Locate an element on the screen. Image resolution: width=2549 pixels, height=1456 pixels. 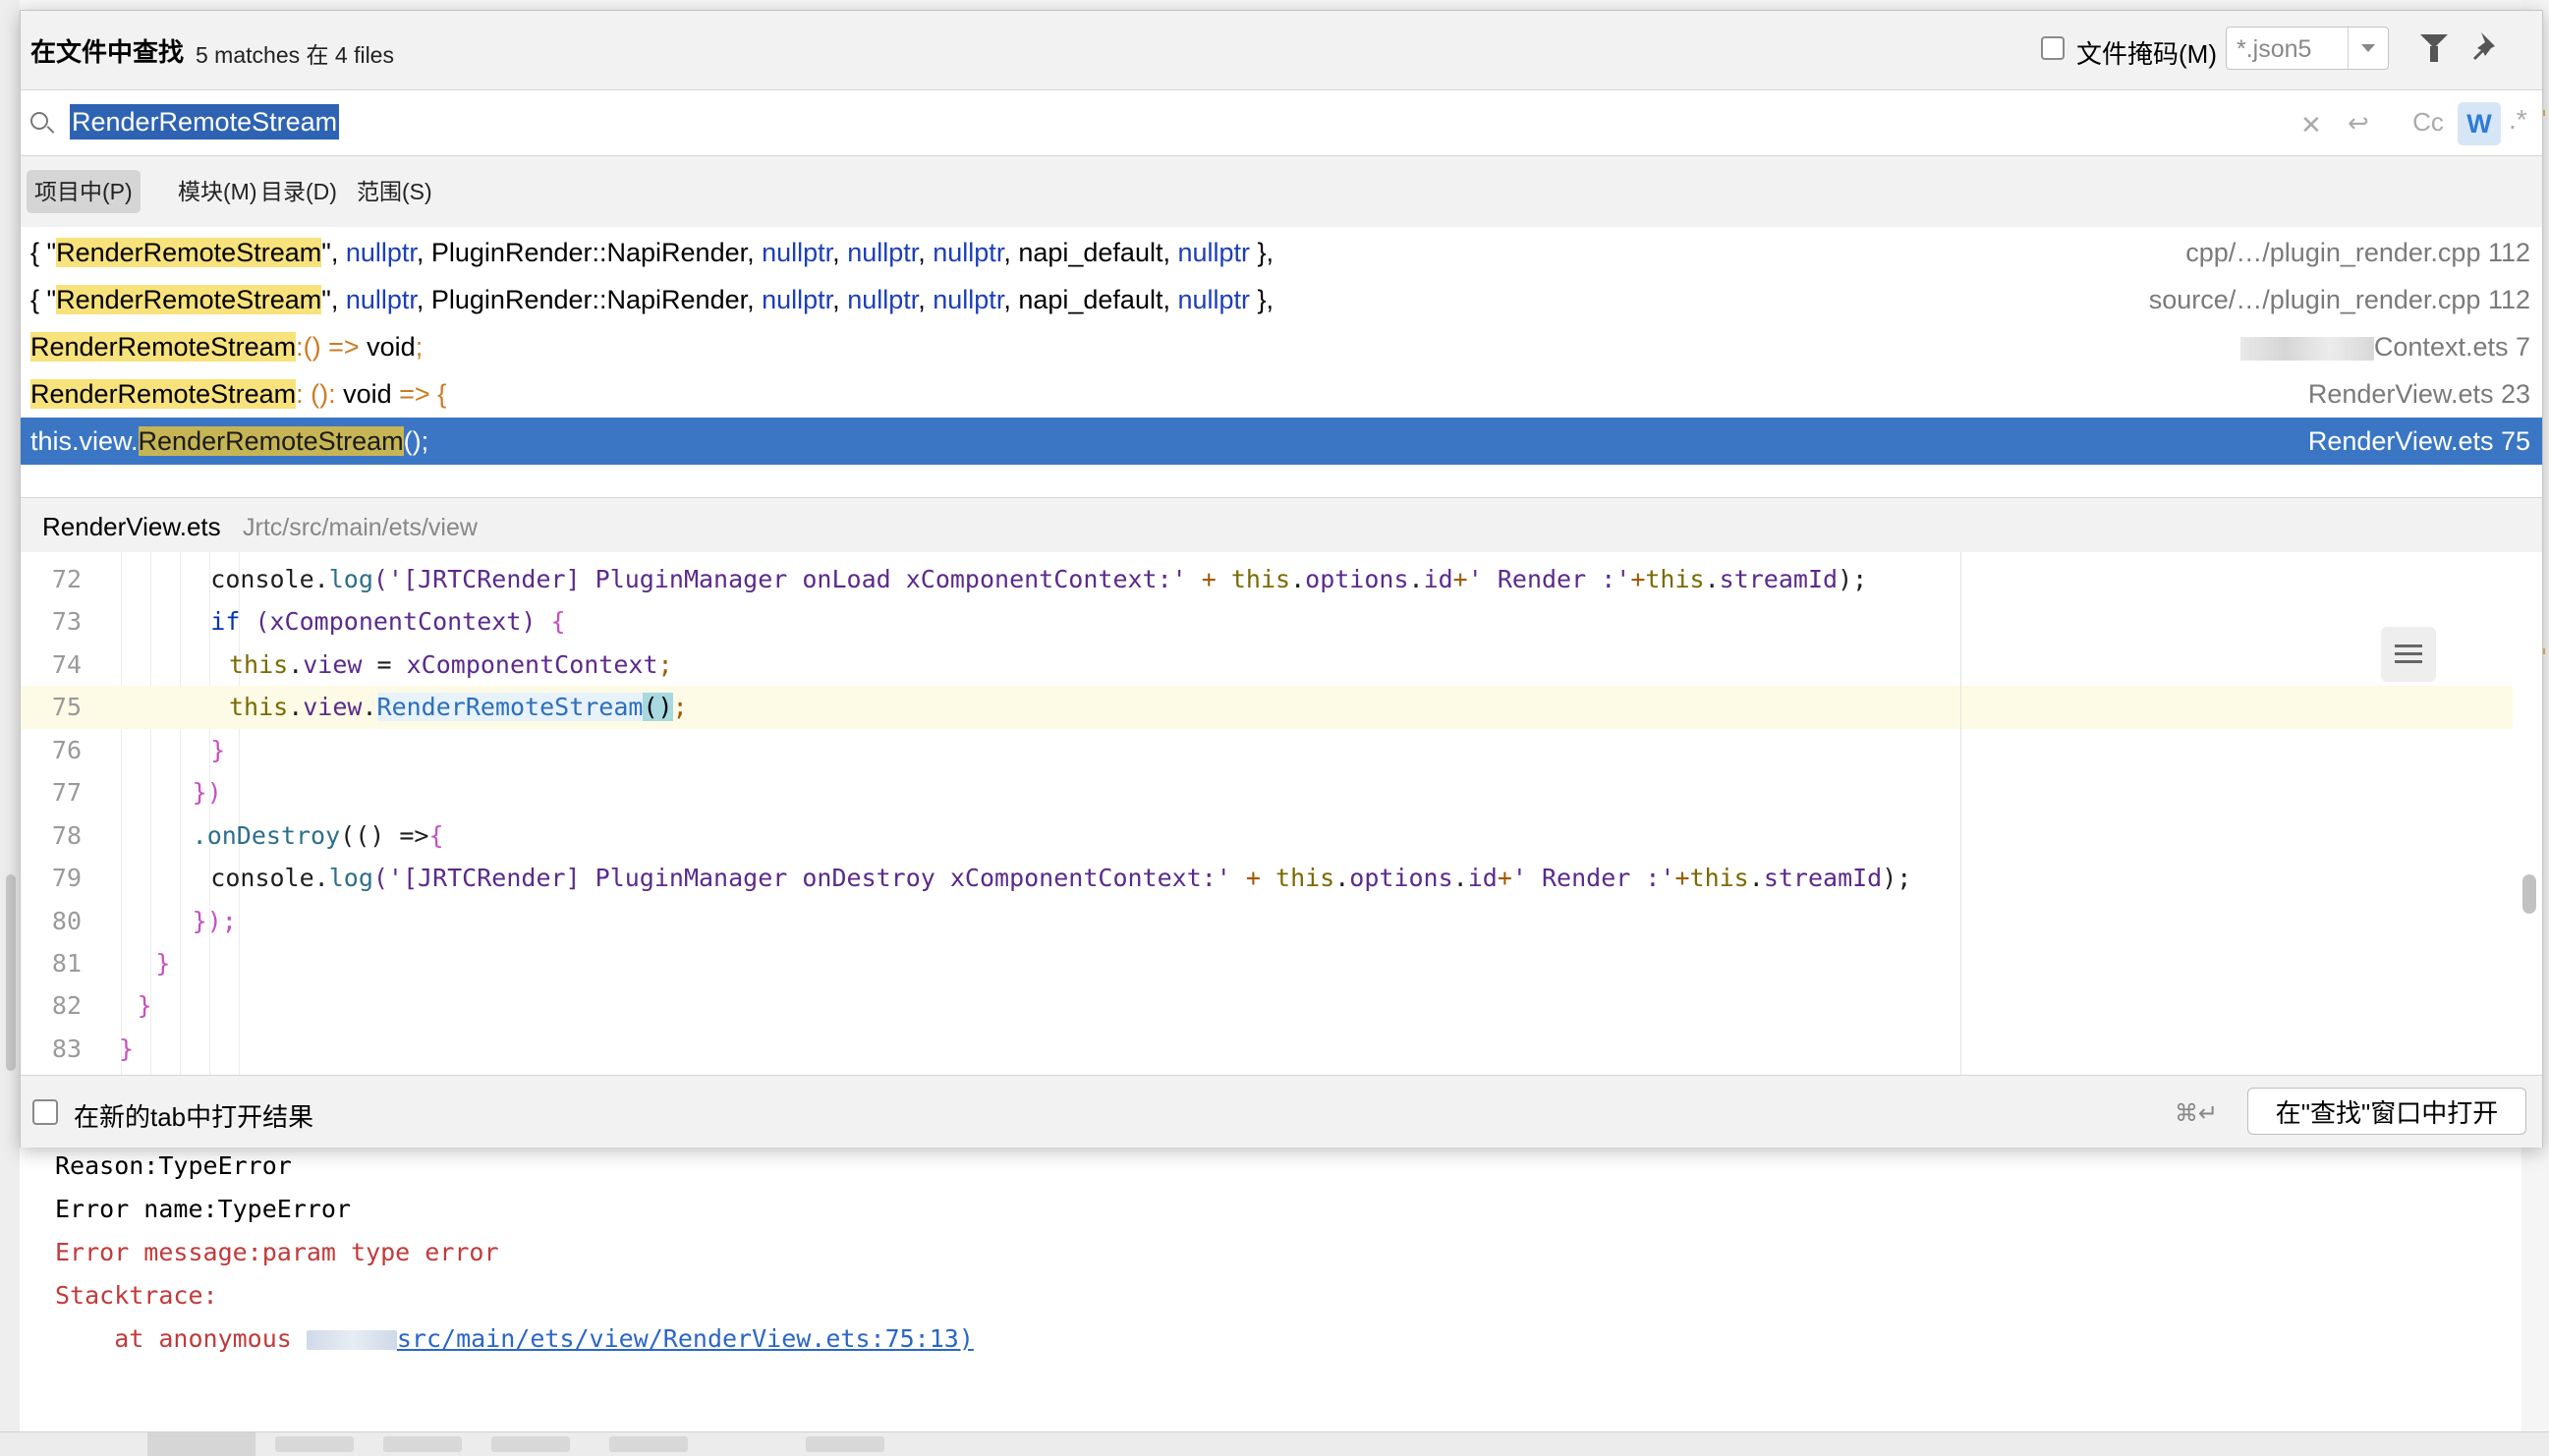
result-location: cpp/…/plugin_render.cpp 112 is located at coordinates (2358, 252).